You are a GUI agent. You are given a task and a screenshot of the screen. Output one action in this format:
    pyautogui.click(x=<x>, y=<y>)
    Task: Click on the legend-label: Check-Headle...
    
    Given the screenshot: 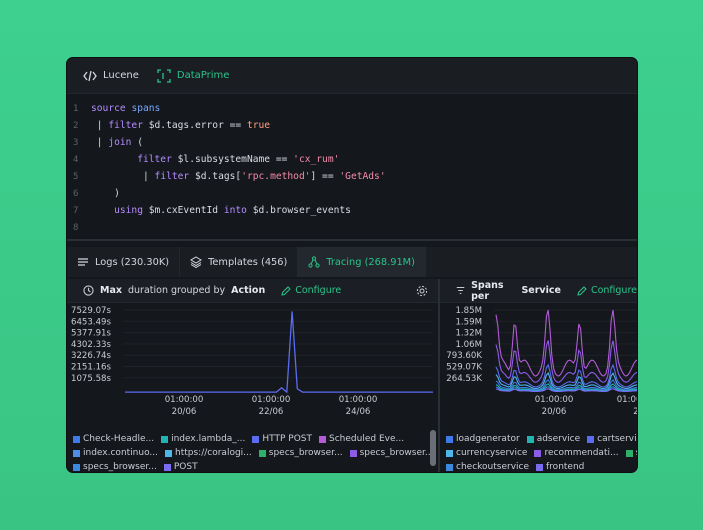 What is the action you would take?
    pyautogui.click(x=119, y=439)
    